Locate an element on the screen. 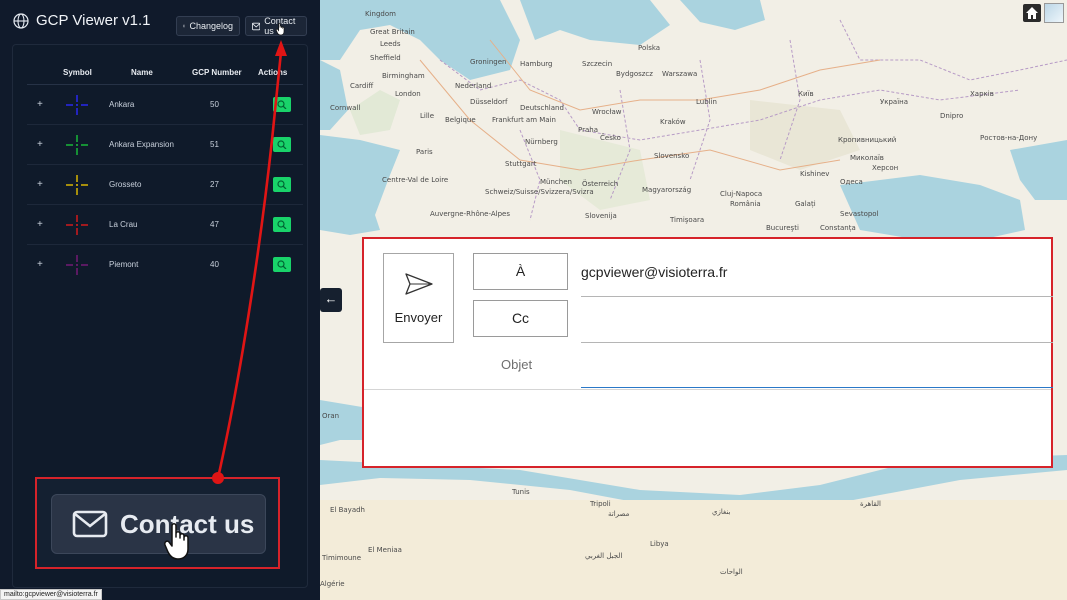 This screenshot has width=1067, height=600. table-header: Symbol Name GCP Number Actions is located at coordinates (165, 75).